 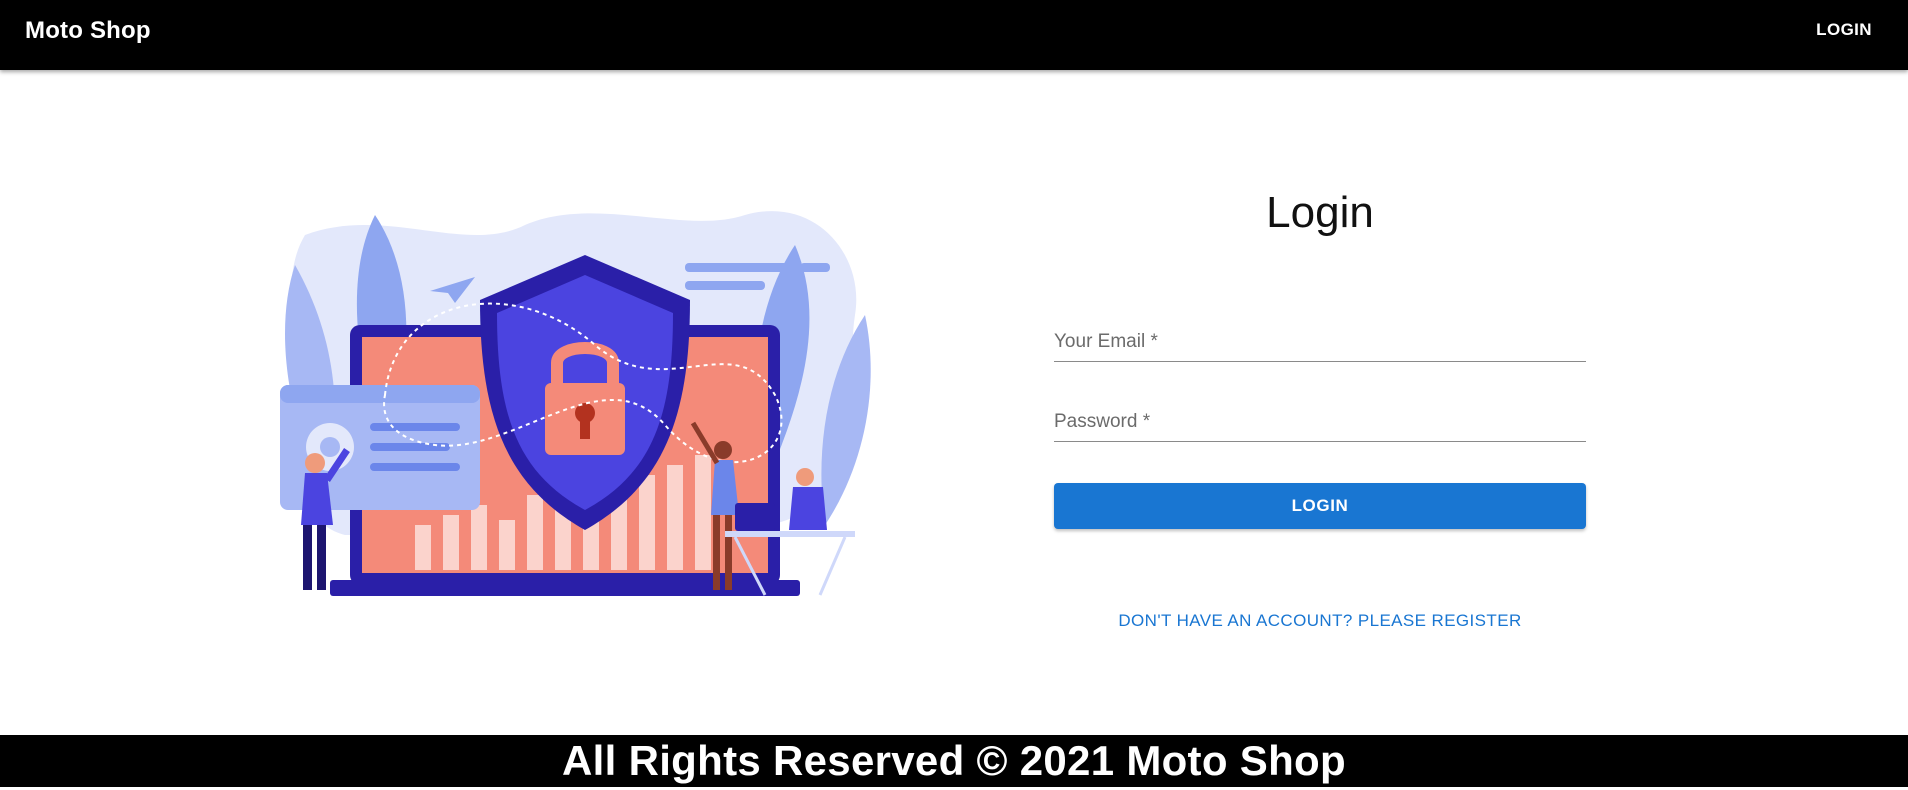 What do you see at coordinates (1320, 212) in the screenshot?
I see `login-title: Login` at bounding box center [1320, 212].